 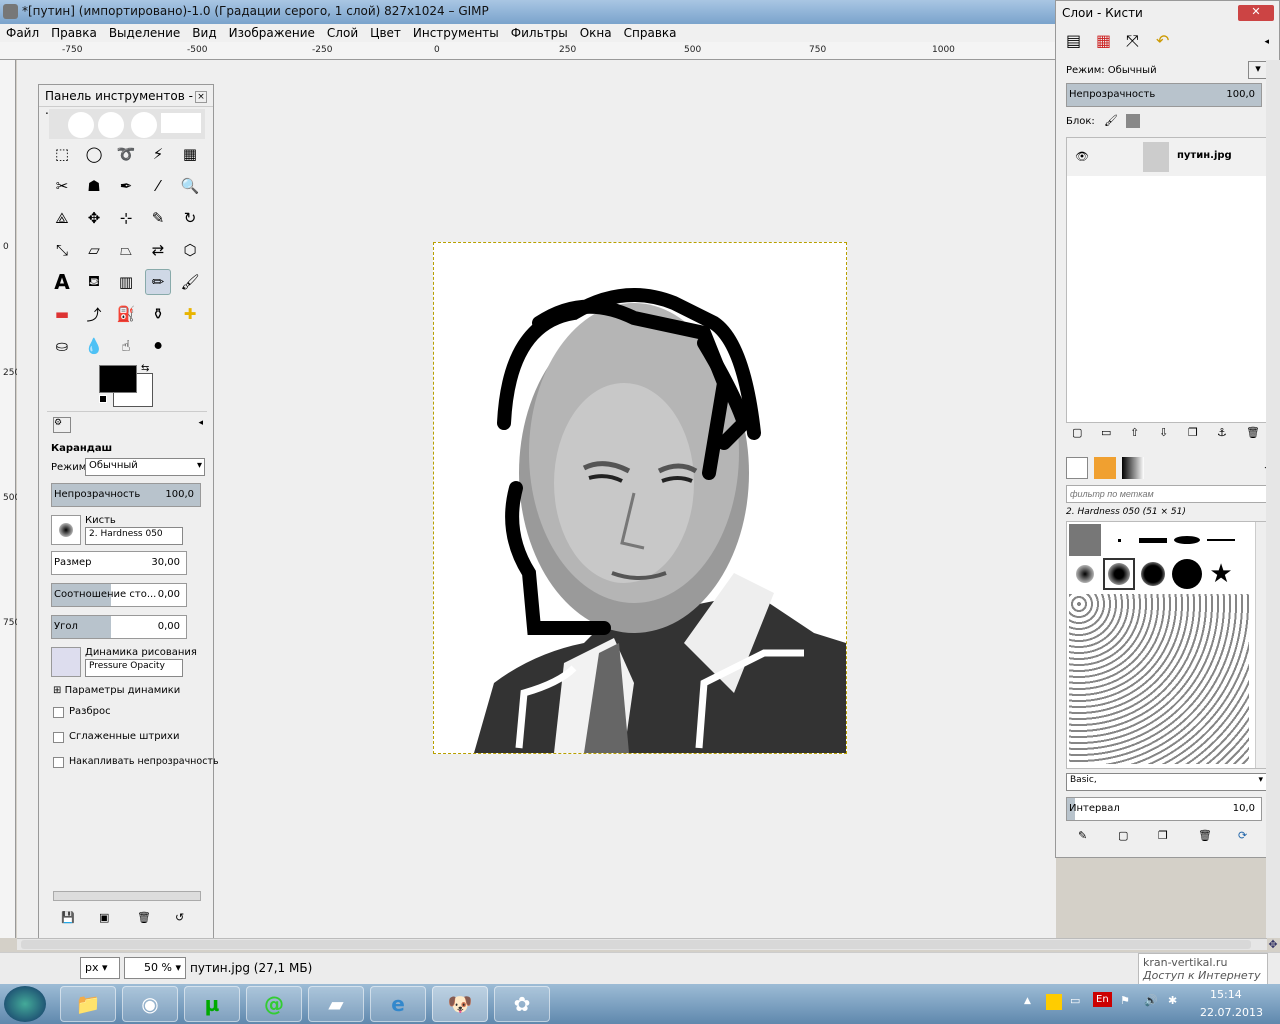 I want to click on reset-options-icon: ↺, so click(x=179, y=917).